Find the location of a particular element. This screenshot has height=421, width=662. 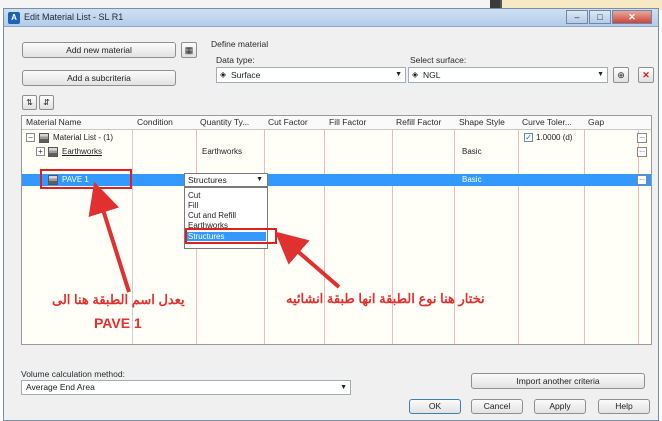

material-icon-button: ▦ is located at coordinates (189, 50).